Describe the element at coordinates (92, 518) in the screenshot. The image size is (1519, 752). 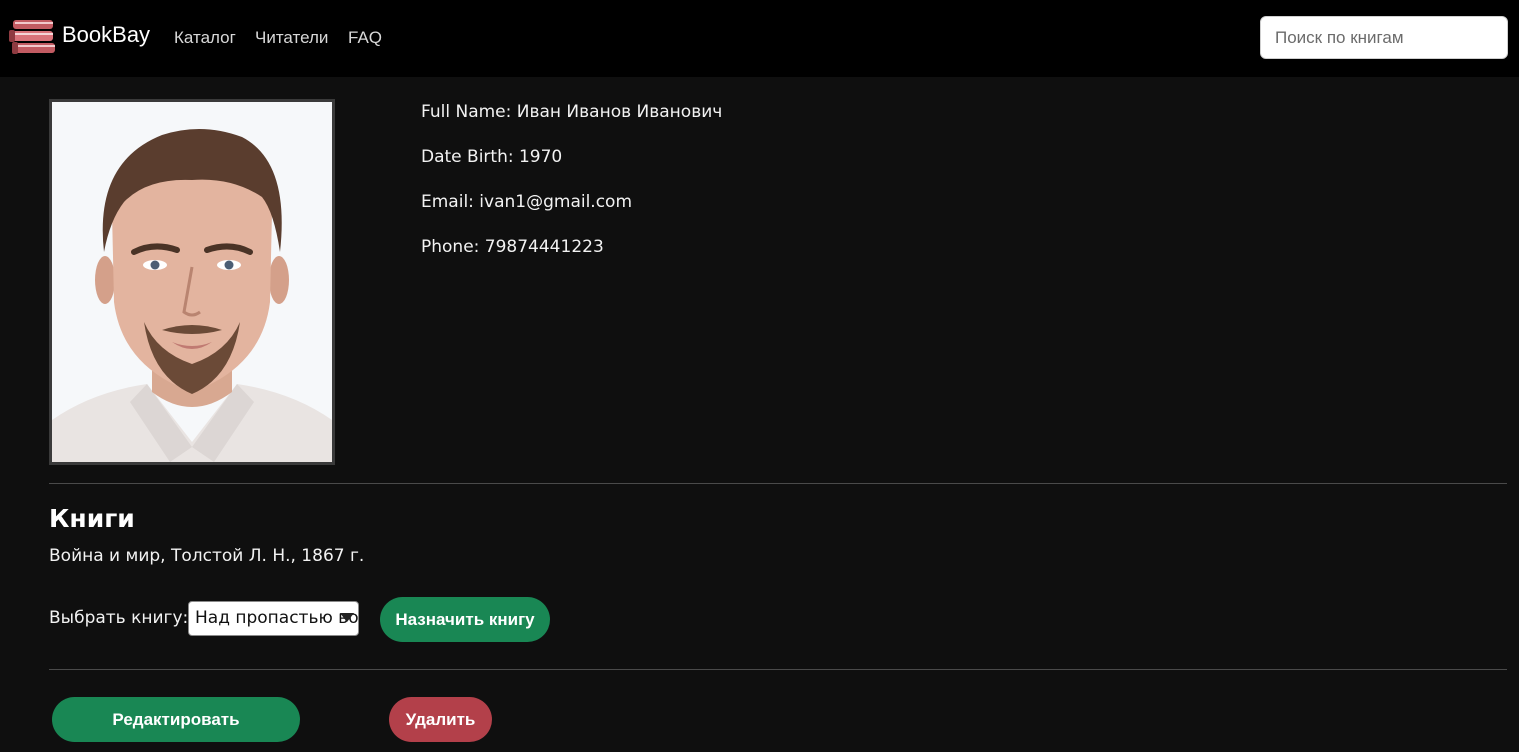
I see `books-section-title: Книги` at that location.